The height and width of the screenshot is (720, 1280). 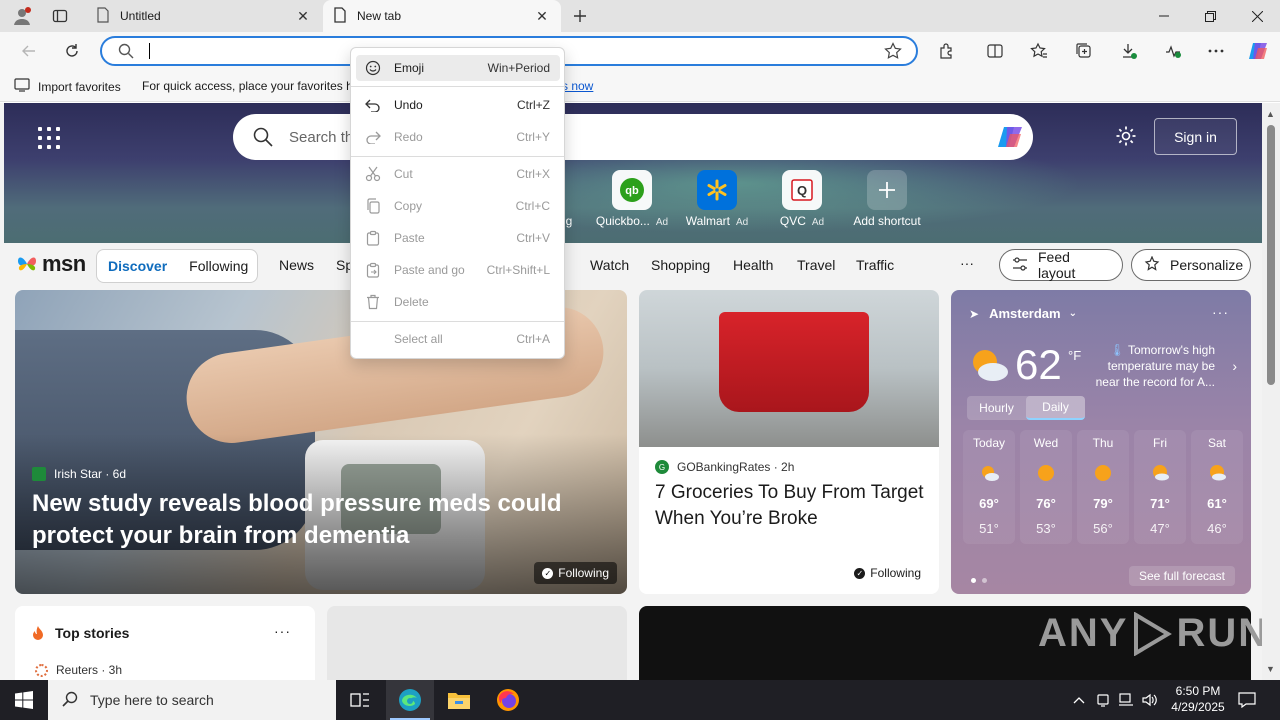 What do you see at coordinates (1270, 114) in the screenshot?
I see `scroll-up-arrow-icon: ▲` at bounding box center [1270, 114].